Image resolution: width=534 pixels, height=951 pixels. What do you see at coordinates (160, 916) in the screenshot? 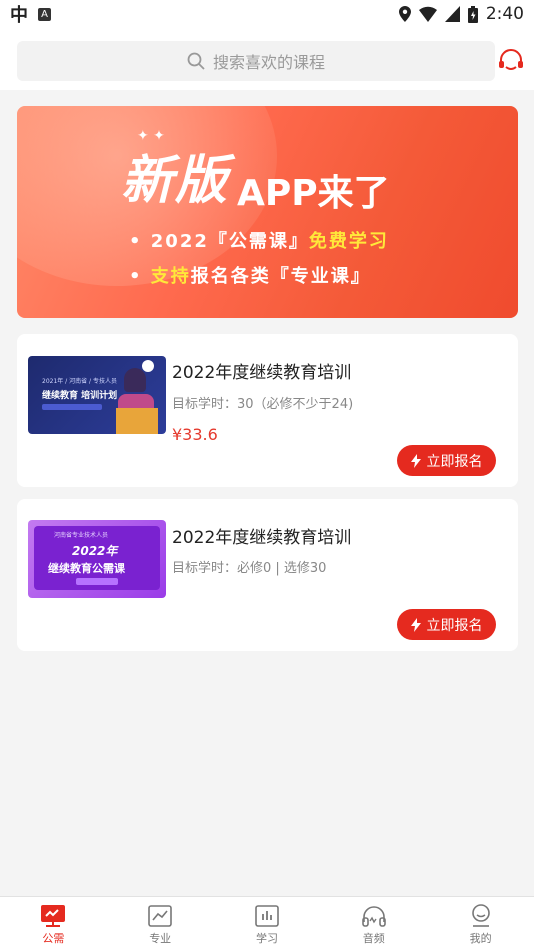
I see `chart-icon` at bounding box center [160, 916].